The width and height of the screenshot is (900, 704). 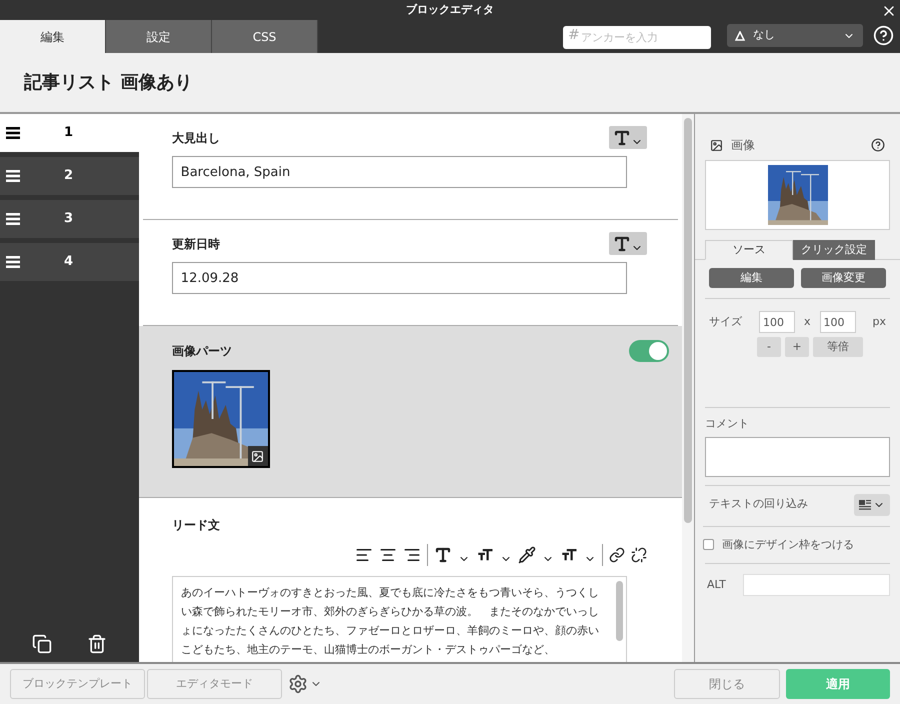 What do you see at coordinates (450, 10) in the screenshot?
I see `window-title: ブロックエディタ` at bounding box center [450, 10].